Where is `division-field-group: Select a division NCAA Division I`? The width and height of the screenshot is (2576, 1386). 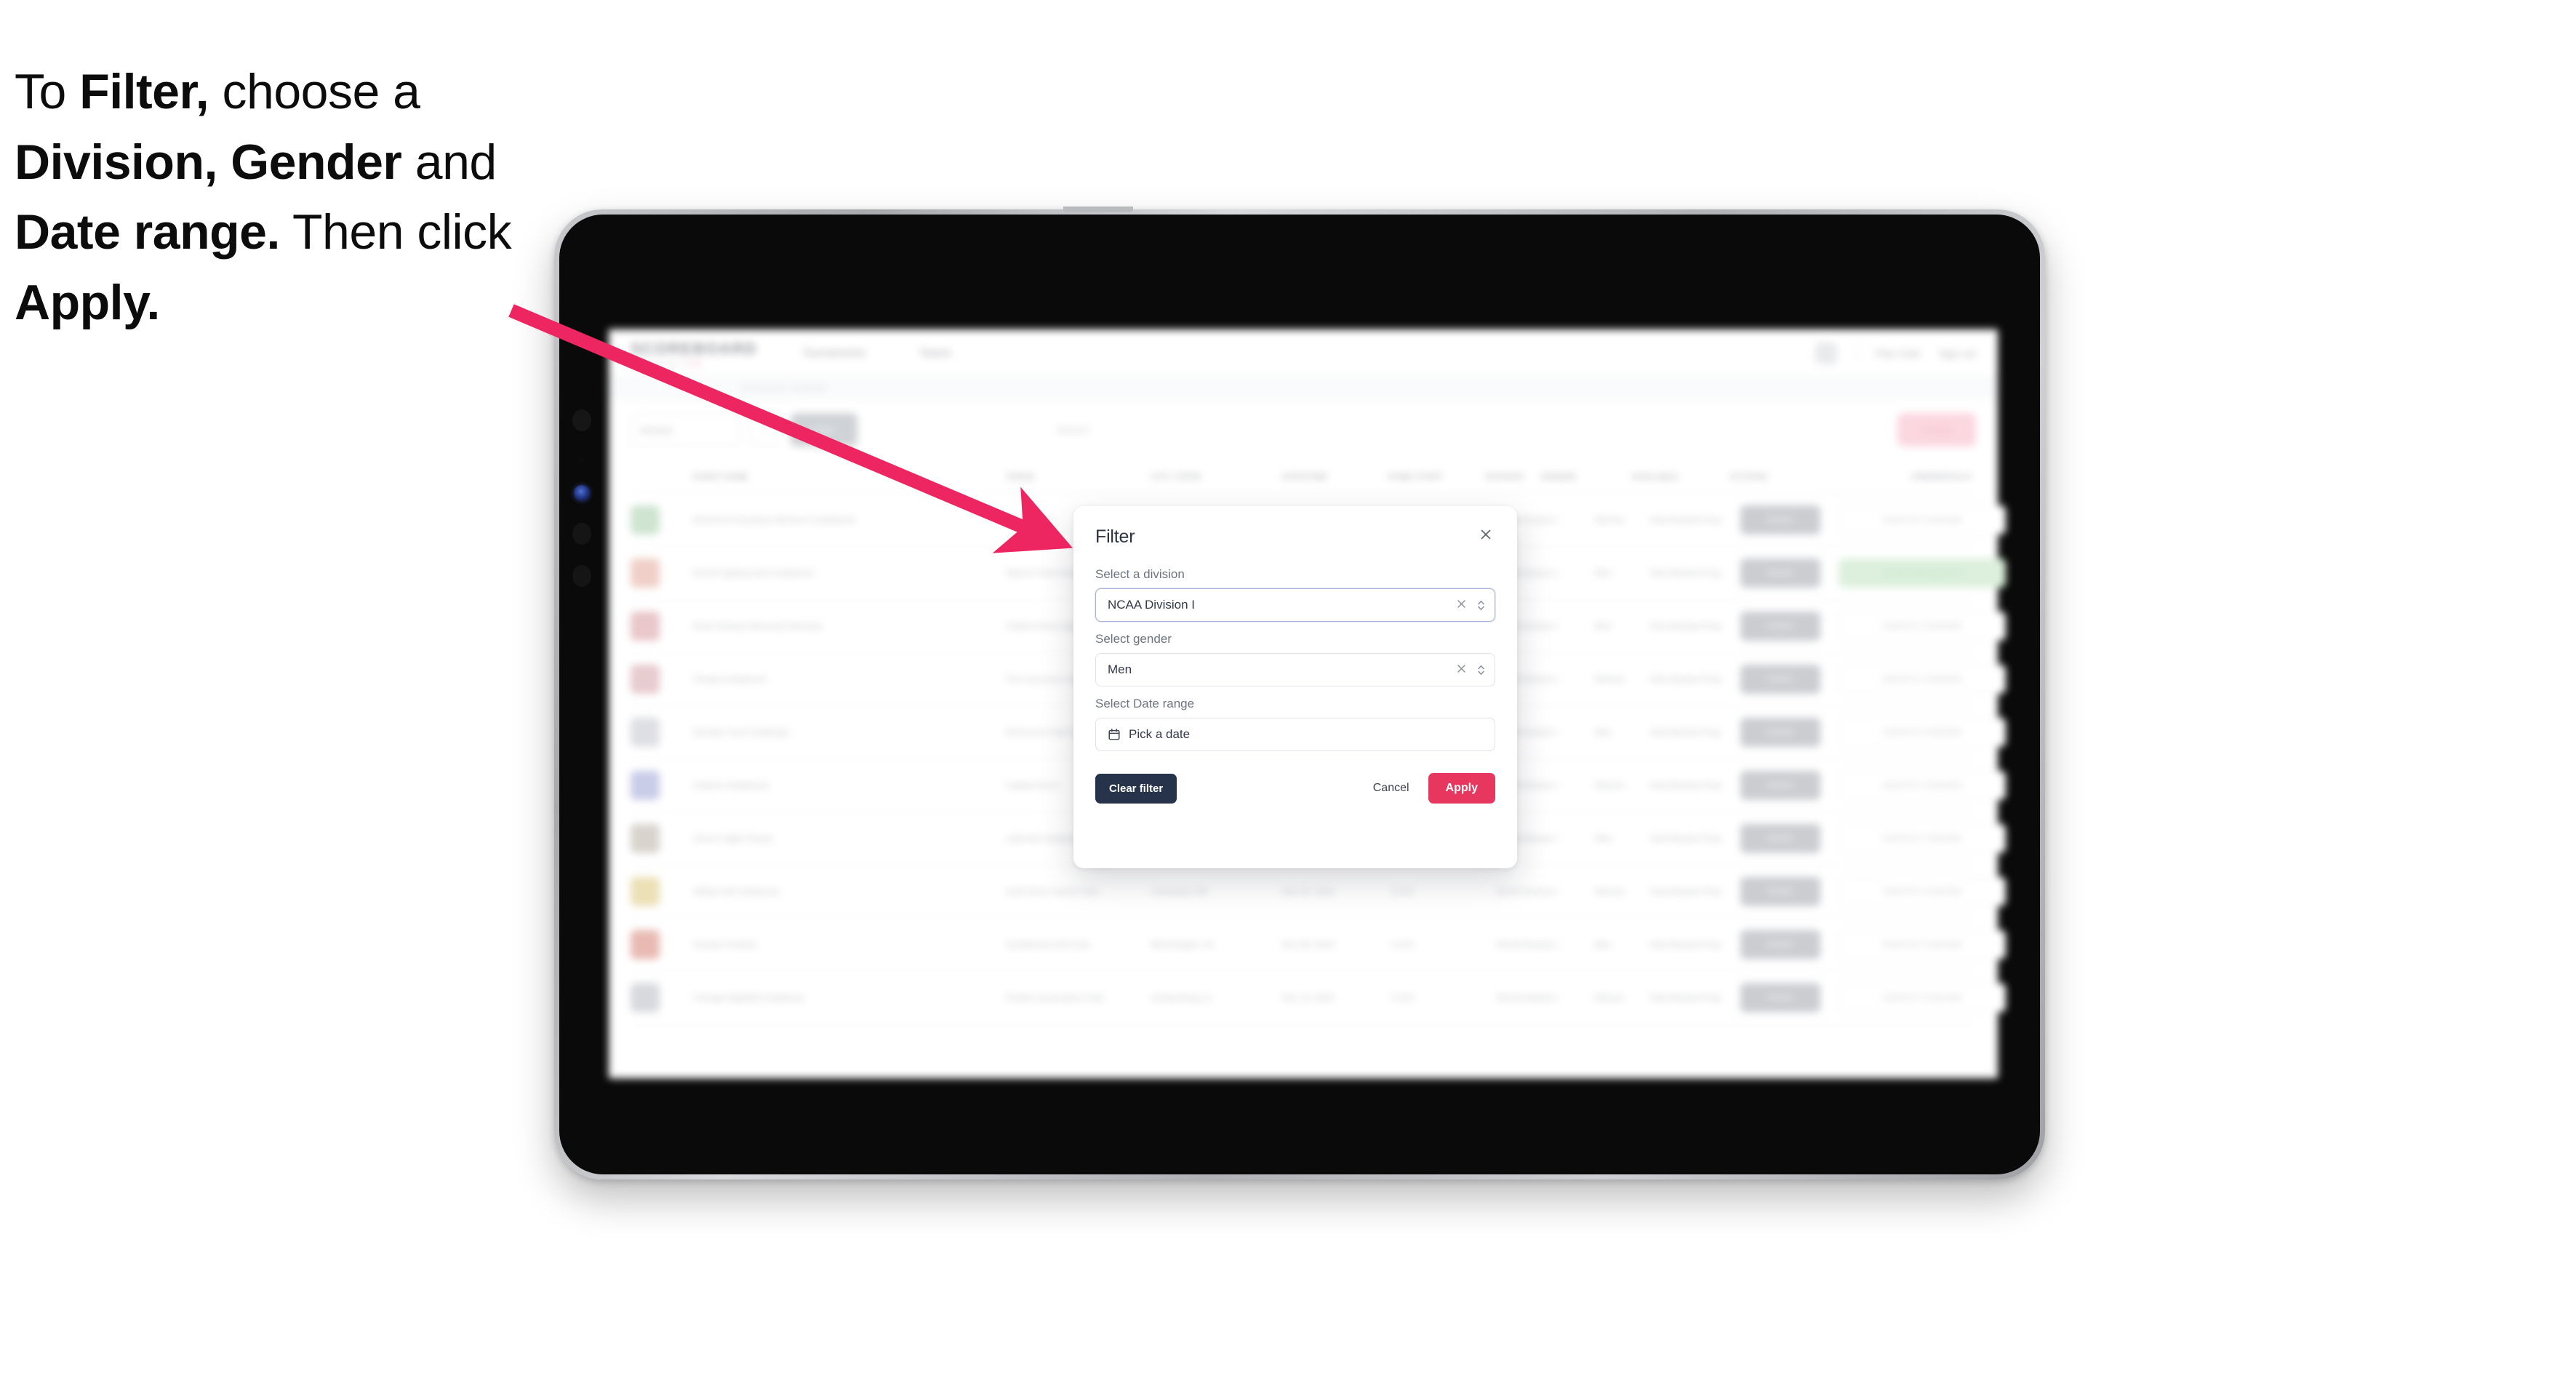 division-field-group: Select a division NCAA Division I is located at coordinates (1295, 595).